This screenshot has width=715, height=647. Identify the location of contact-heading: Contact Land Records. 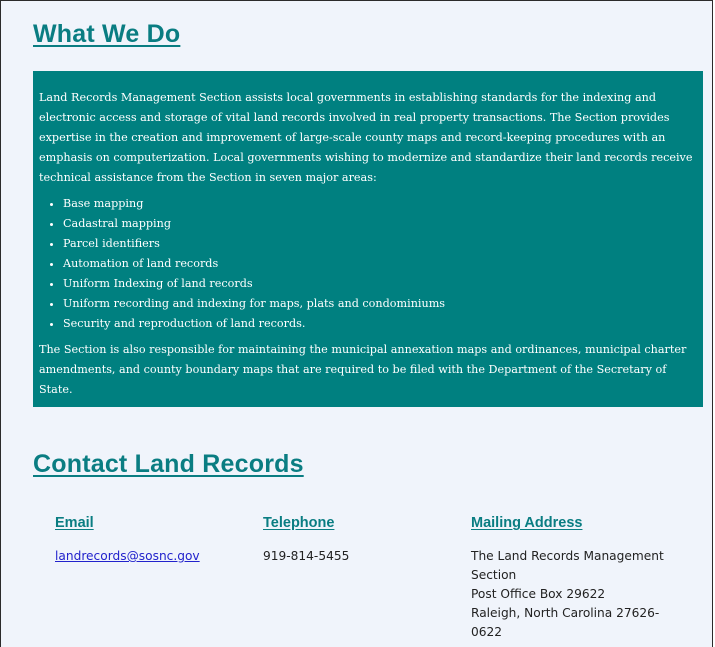
(168, 464).